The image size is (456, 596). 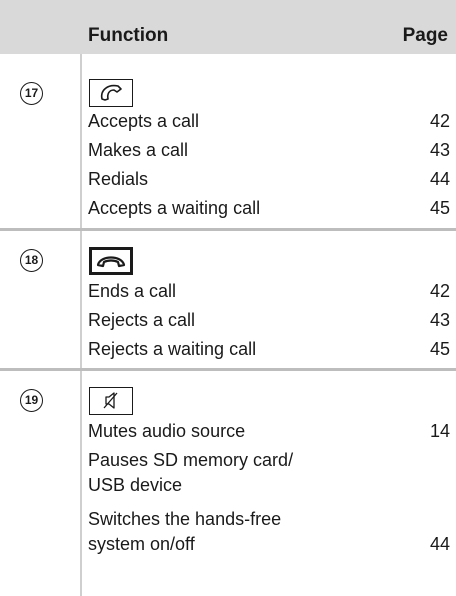 What do you see at coordinates (31, 93) in the screenshot?
I see `section-number-17: 17` at bounding box center [31, 93].